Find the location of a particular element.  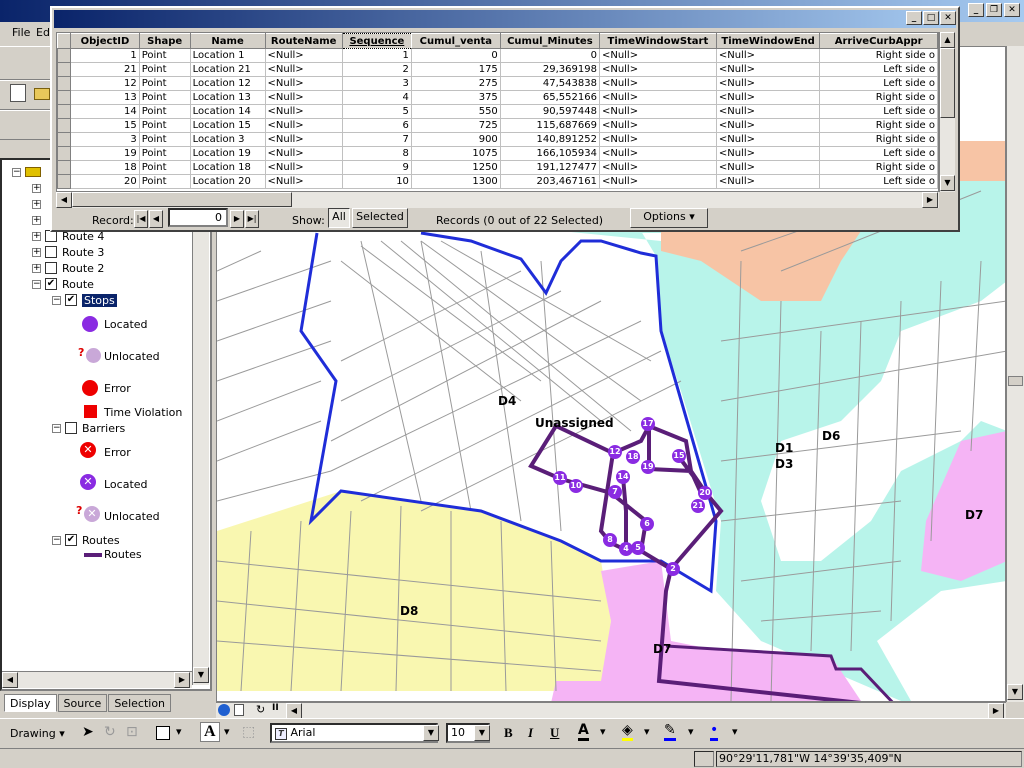

edit-vertices-icon: ⬚ is located at coordinates (248, 732).